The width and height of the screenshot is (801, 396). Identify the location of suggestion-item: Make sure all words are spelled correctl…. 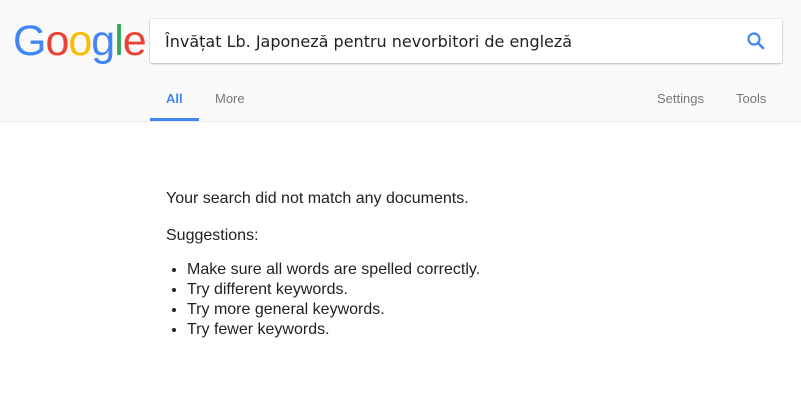
(456, 270).